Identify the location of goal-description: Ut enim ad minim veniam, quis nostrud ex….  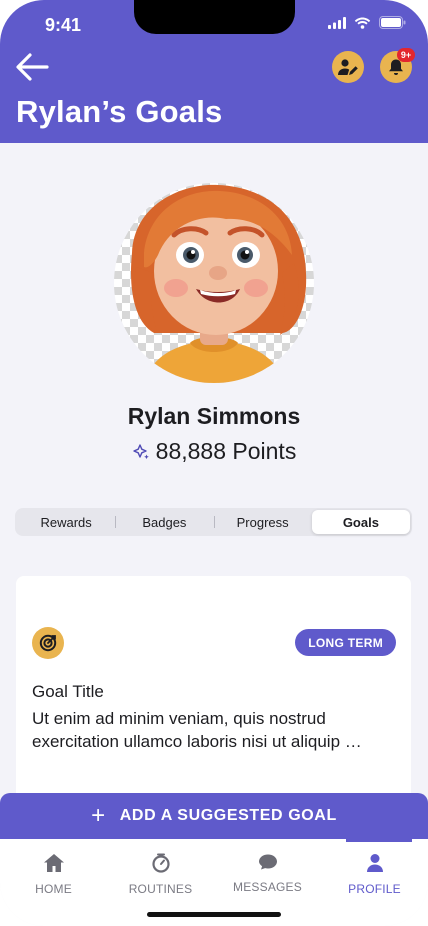
(197, 730).